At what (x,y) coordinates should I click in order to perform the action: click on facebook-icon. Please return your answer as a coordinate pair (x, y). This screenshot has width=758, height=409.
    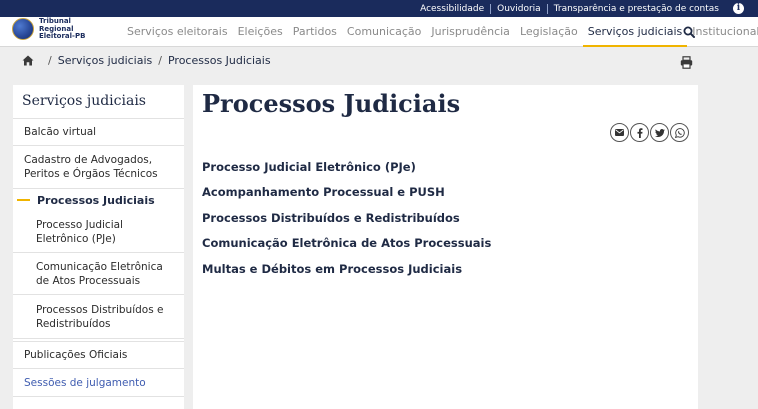
    Looking at the image, I should click on (639, 132).